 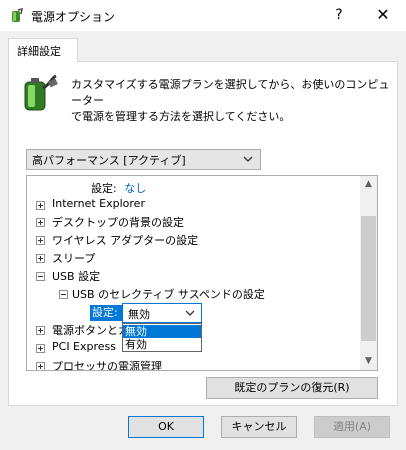 What do you see at coordinates (162, 344) in the screenshot?
I see `dropdown-option-enabled: 有効` at bounding box center [162, 344].